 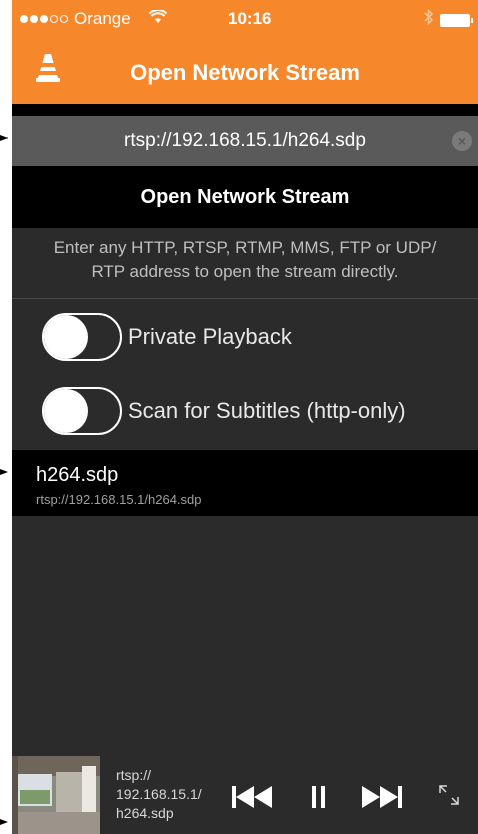 What do you see at coordinates (210, 336) in the screenshot?
I see `private-playback-label: Private Playback` at bounding box center [210, 336].